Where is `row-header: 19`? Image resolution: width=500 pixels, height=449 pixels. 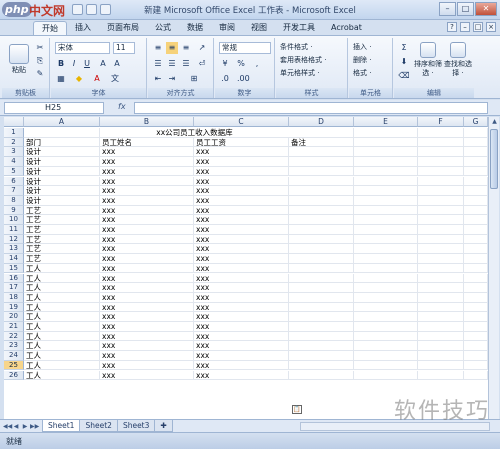
row-header: 19 is located at coordinates (14, 307).